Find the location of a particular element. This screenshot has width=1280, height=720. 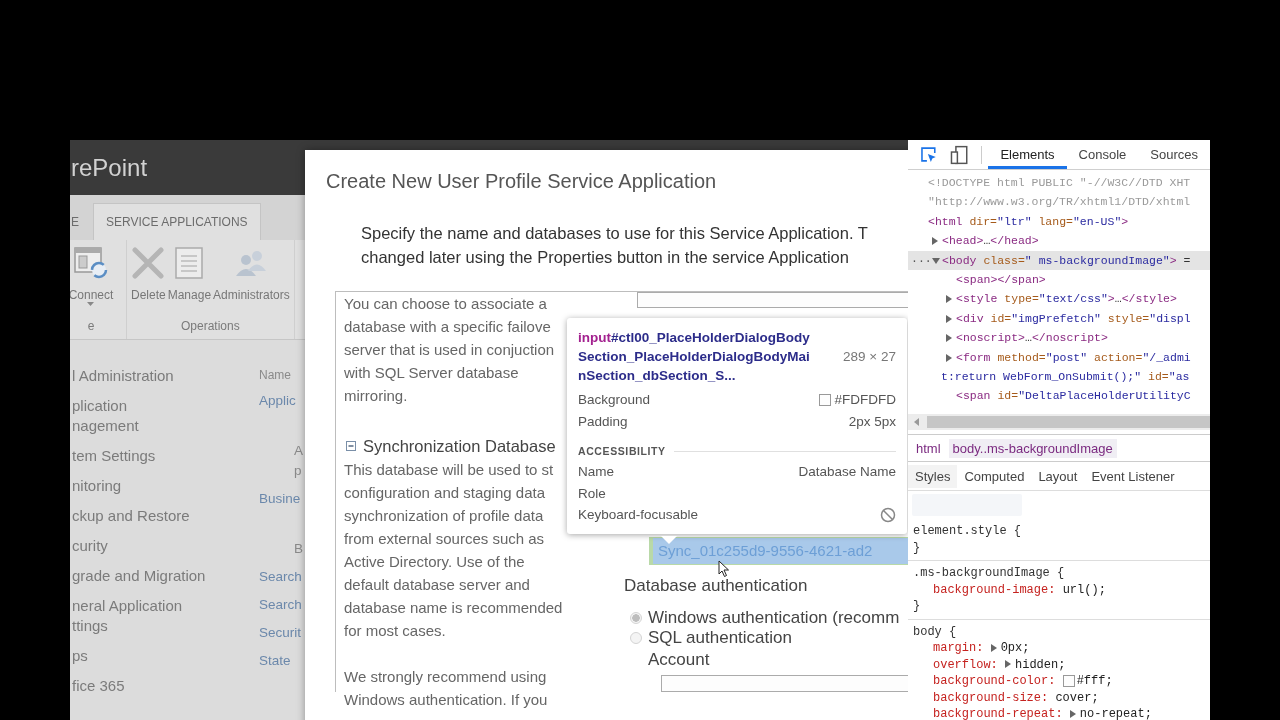

nav-link: ps is located at coordinates (80, 656).